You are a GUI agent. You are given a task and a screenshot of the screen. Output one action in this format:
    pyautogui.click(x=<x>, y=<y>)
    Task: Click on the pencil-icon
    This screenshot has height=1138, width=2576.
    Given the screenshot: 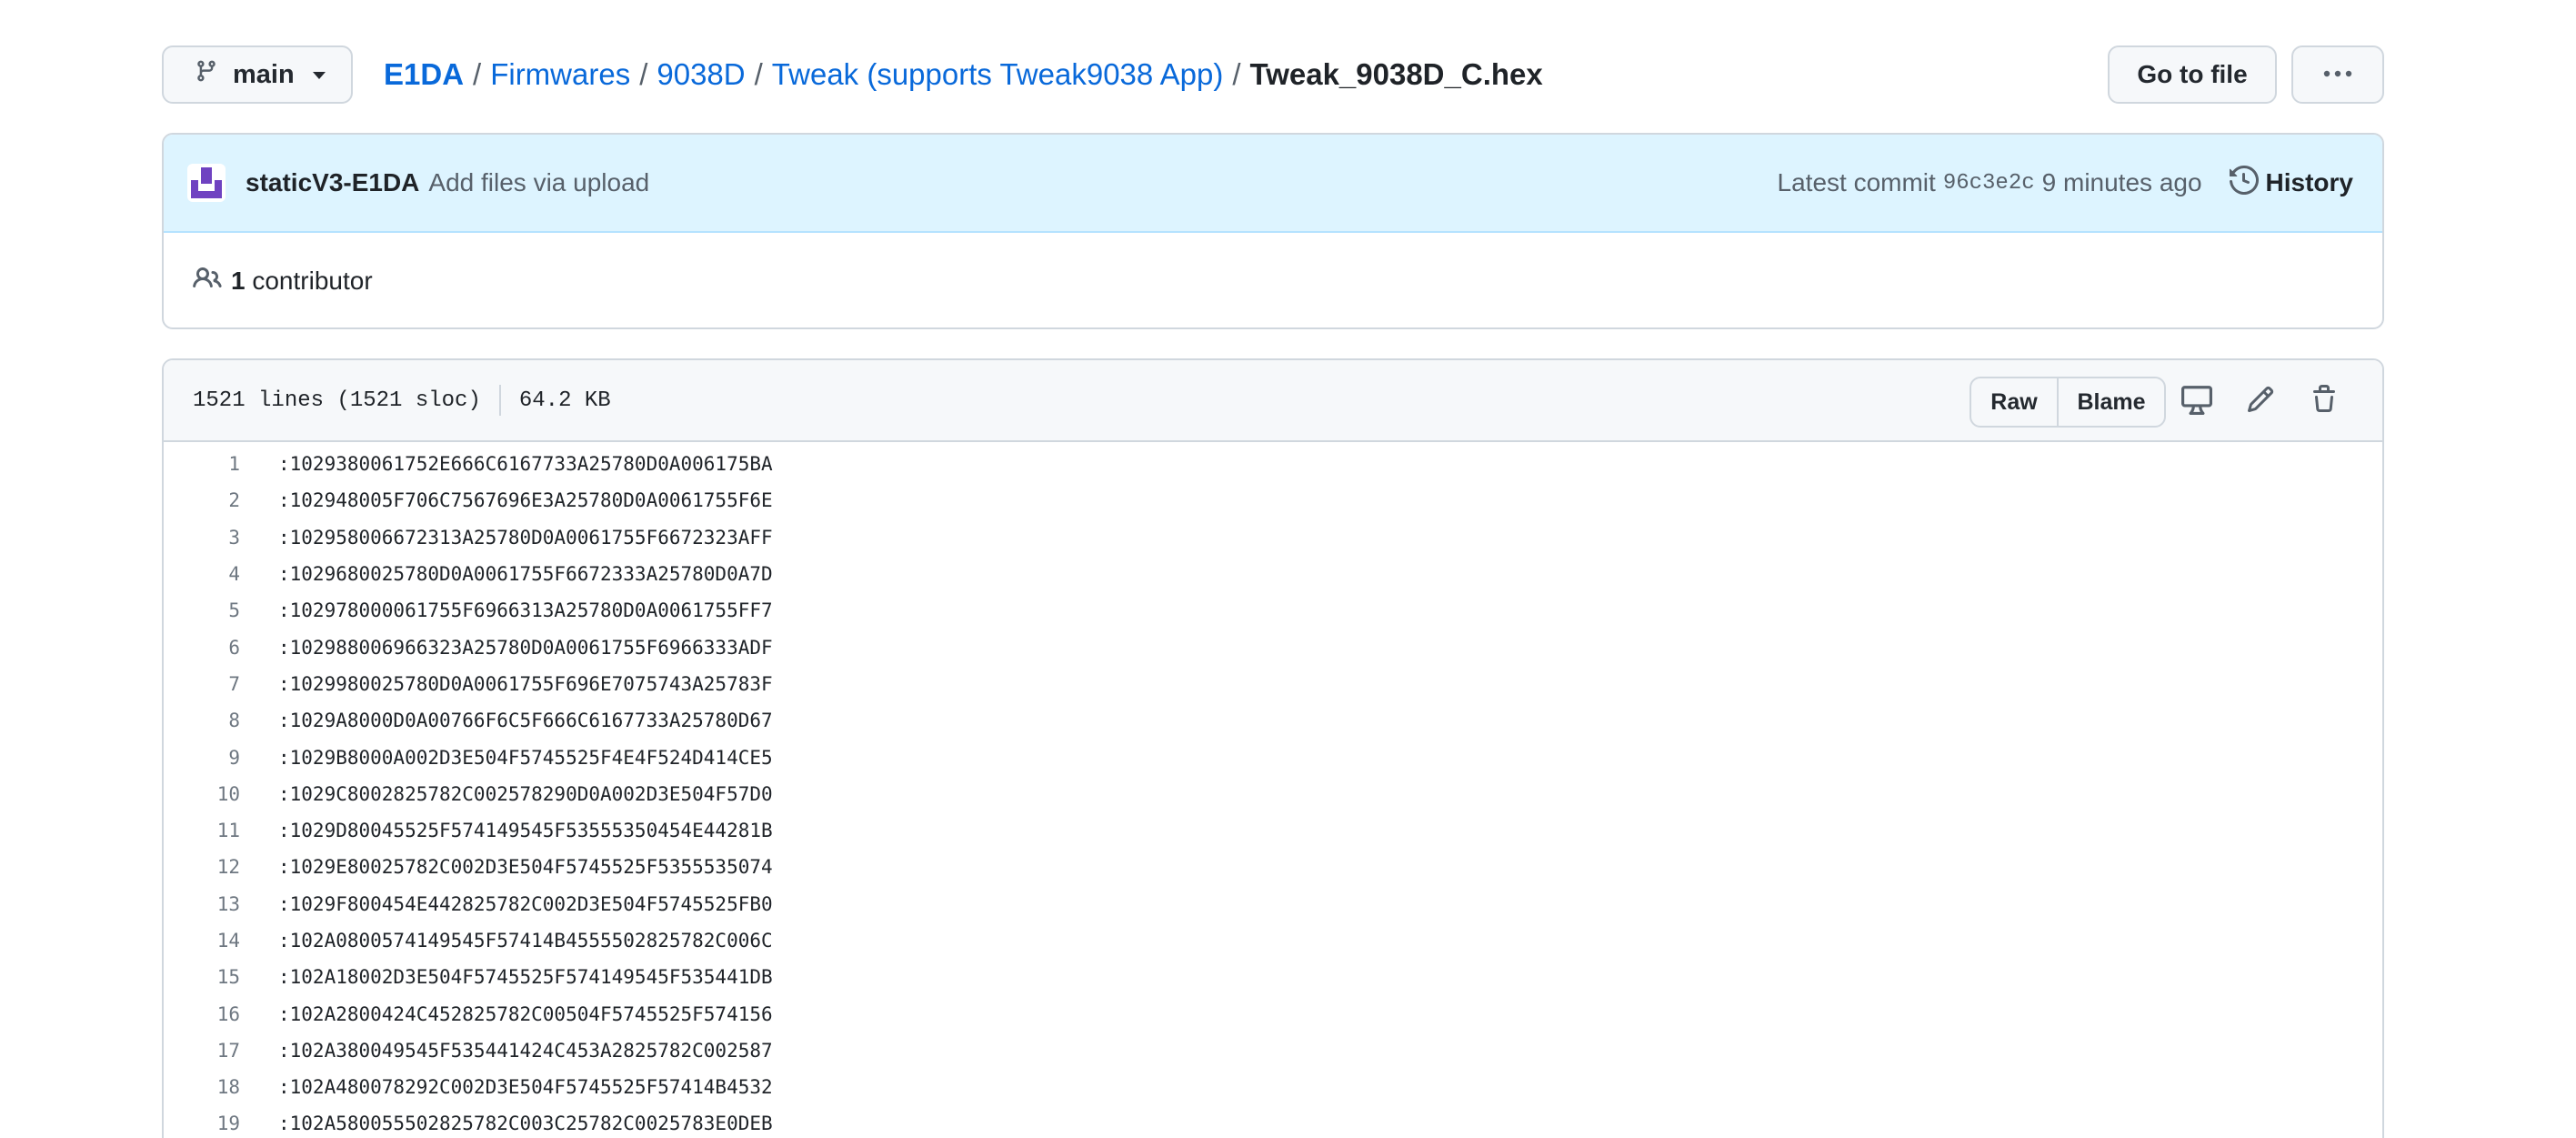 What is the action you would take?
    pyautogui.click(x=2260, y=399)
    